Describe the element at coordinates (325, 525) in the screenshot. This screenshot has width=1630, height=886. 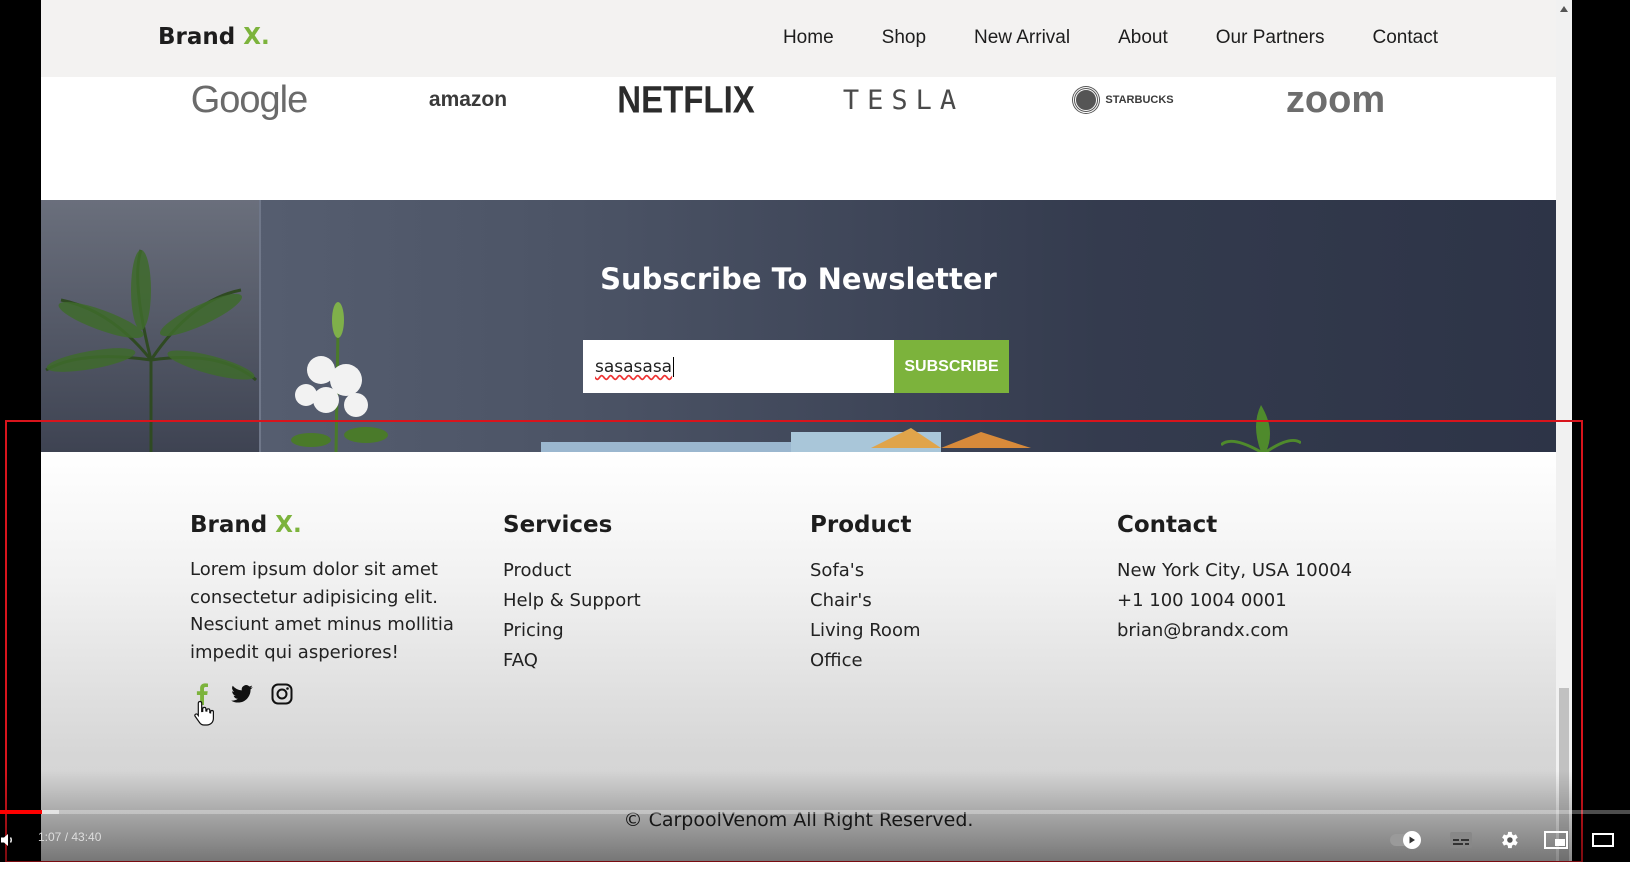
I see `footer-brand: Brand X.` at that location.